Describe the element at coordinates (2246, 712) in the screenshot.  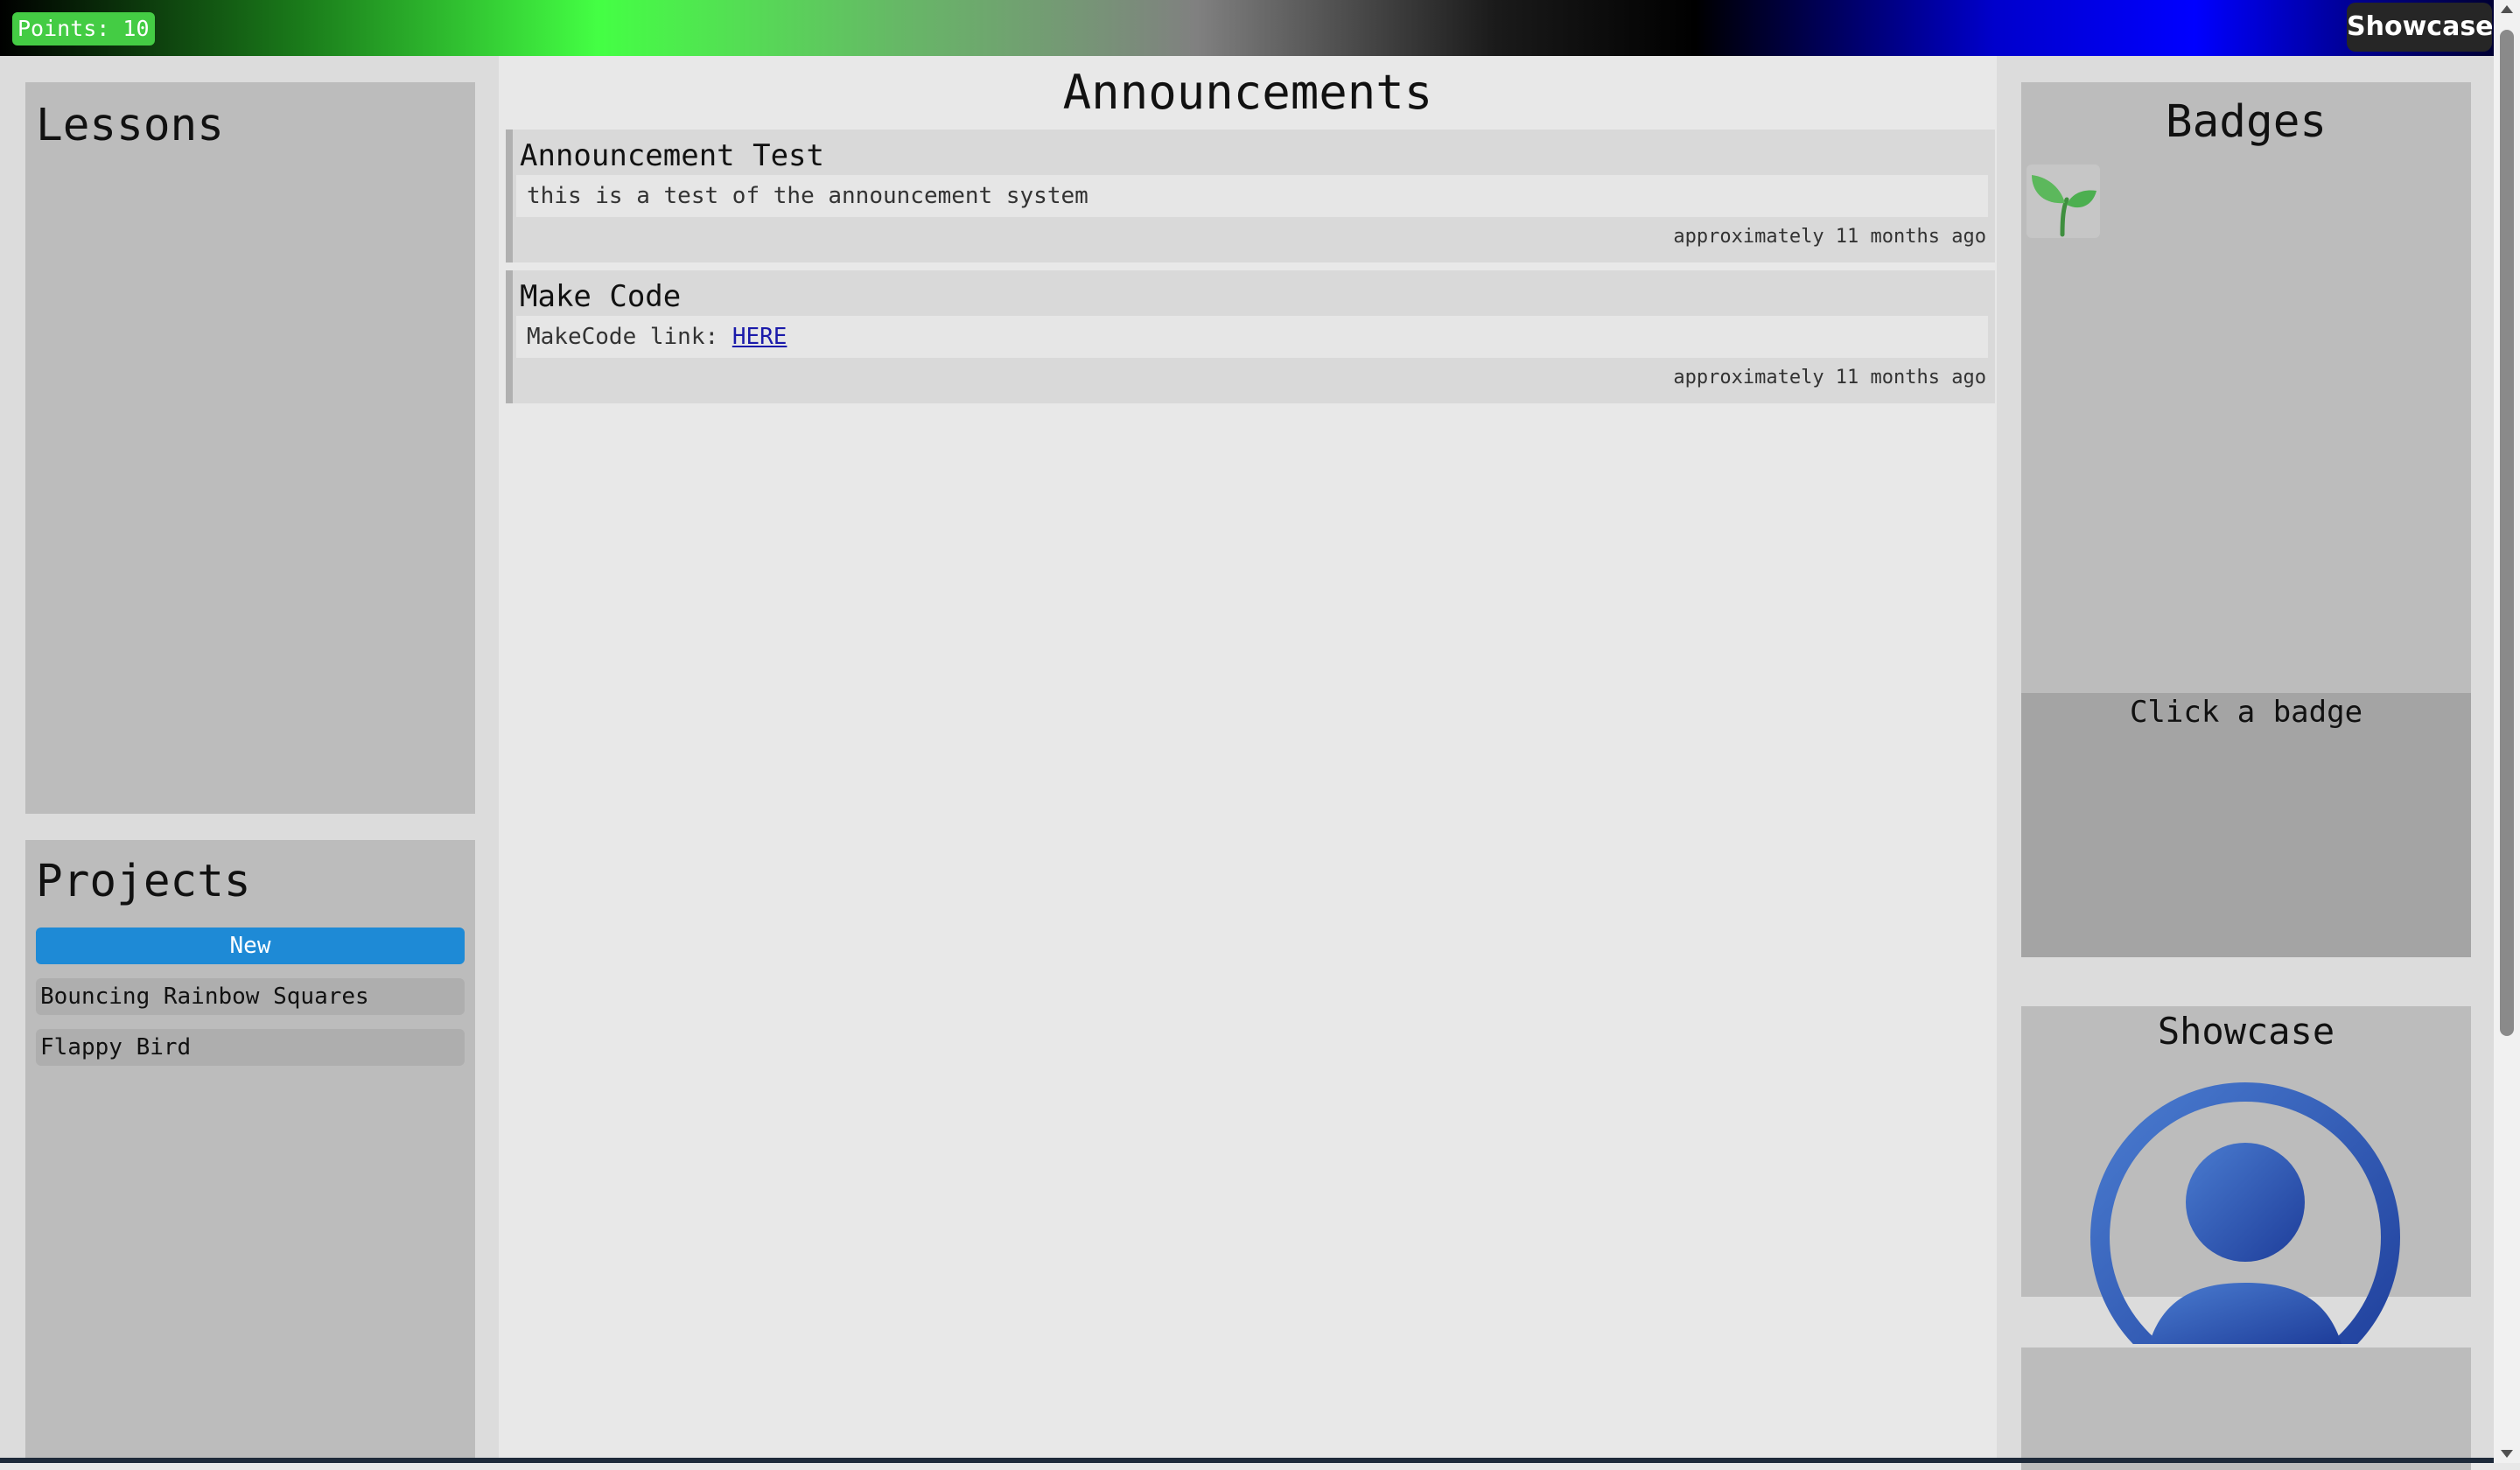
I see `badge-detail-hint: Click a badge` at that location.